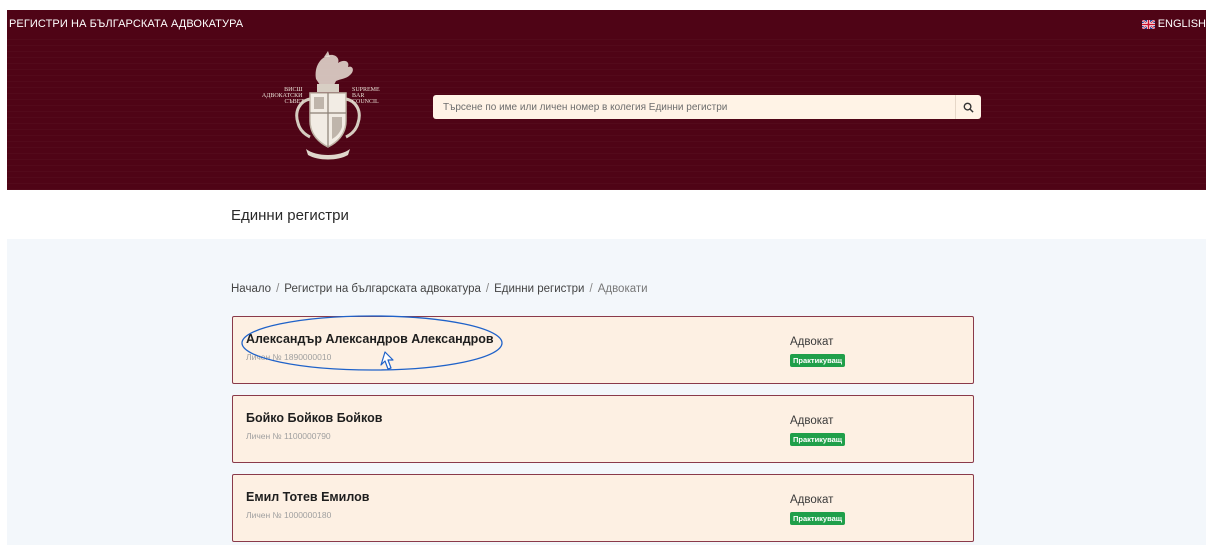  I want to click on uk-flag-icon, so click(1148, 24).